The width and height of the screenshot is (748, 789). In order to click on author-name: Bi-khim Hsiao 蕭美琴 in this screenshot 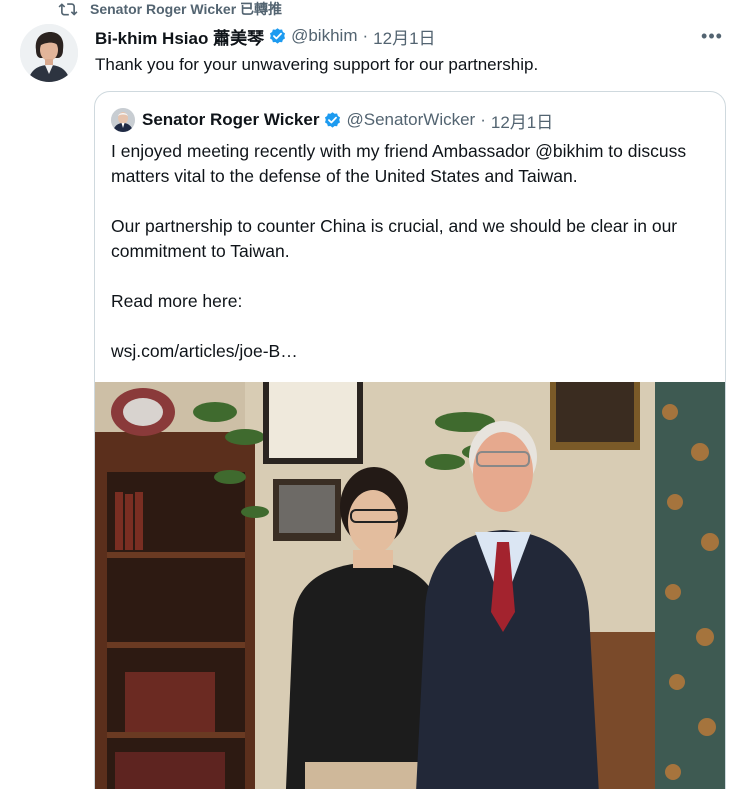, I will do `click(179, 36)`.